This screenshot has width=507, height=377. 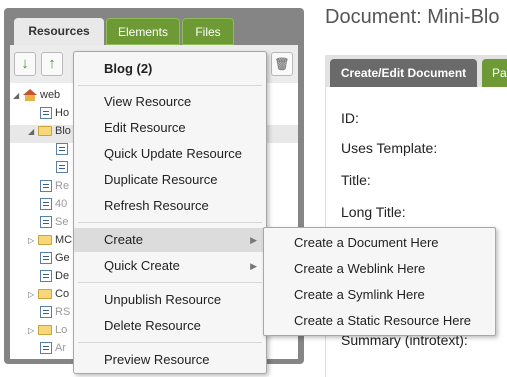 I want to click on tree-node: Re, so click(x=54, y=189).